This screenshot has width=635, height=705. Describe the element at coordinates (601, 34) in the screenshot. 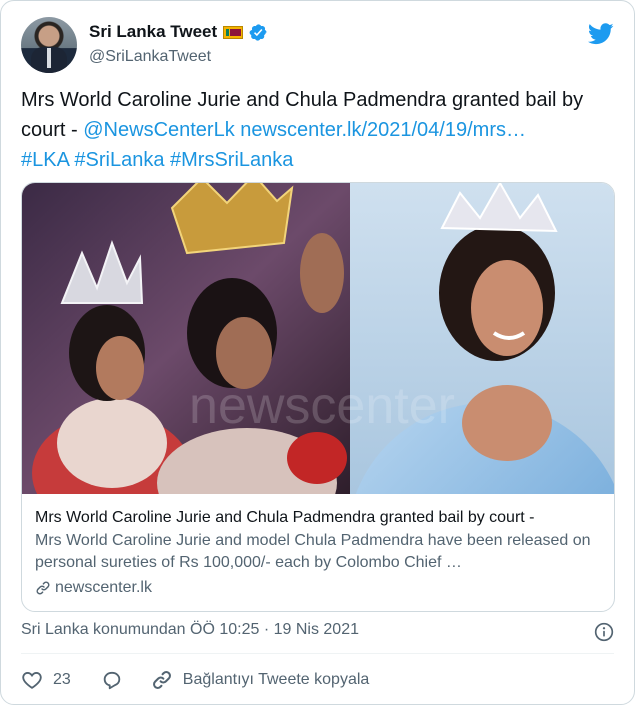

I see `twitter-bird-icon` at that location.